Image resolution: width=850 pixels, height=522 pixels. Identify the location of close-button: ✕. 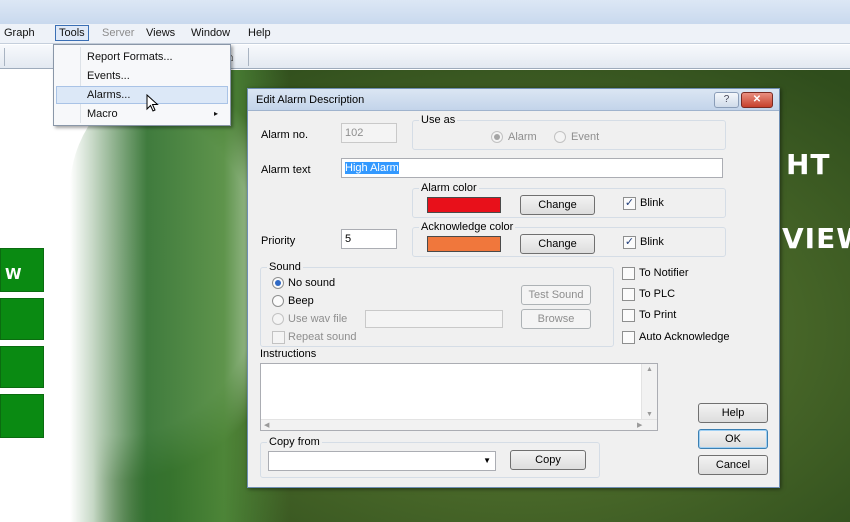
(757, 100).